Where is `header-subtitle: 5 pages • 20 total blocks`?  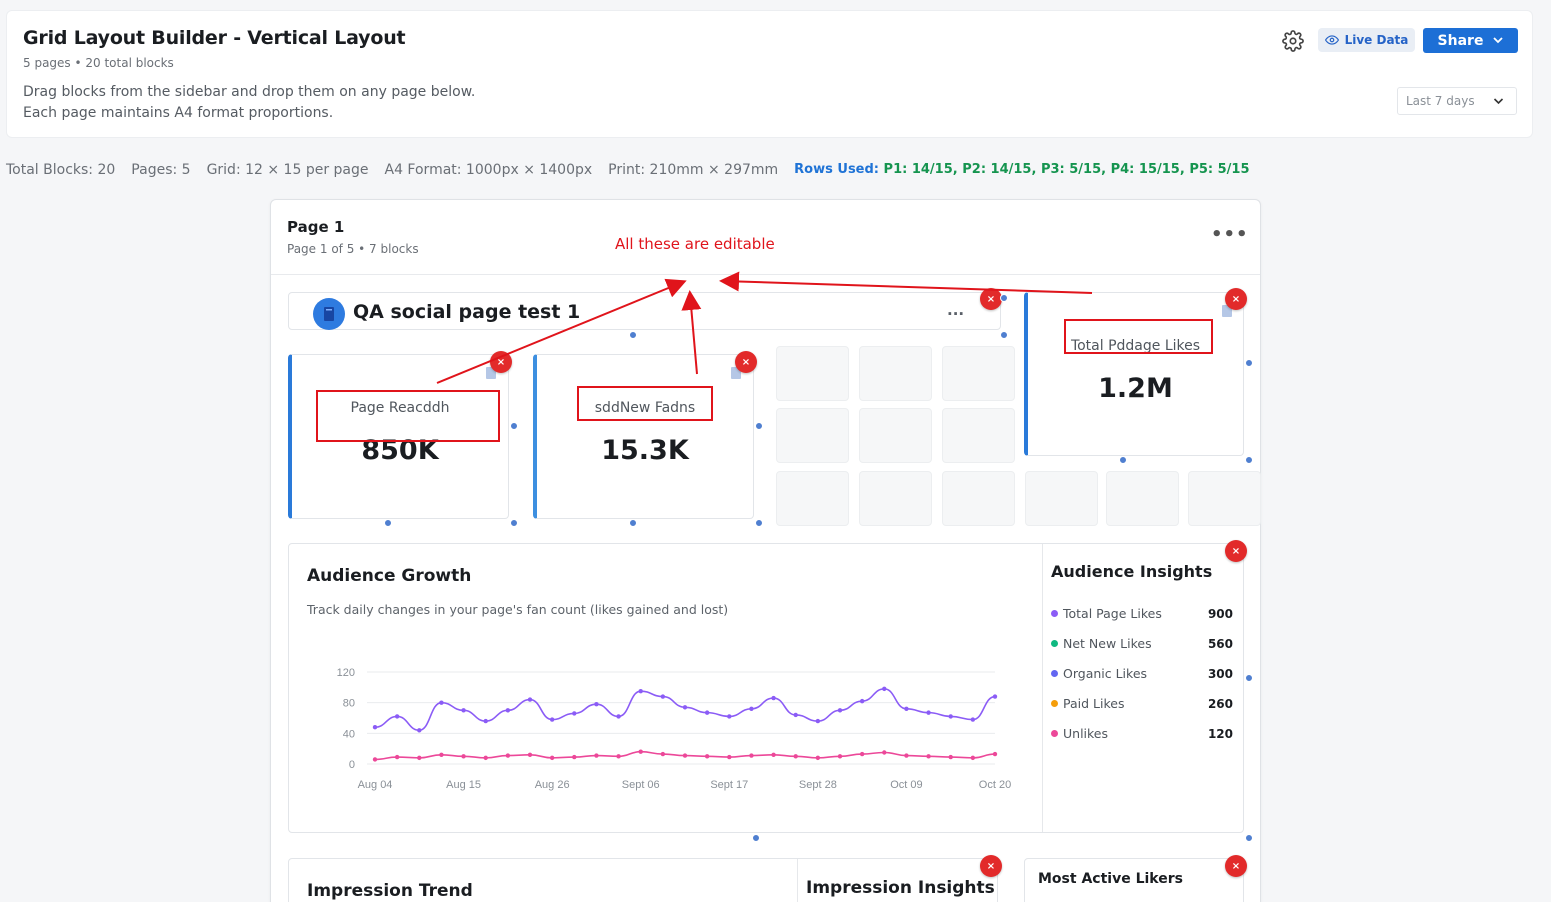 header-subtitle: 5 pages • 20 total blocks is located at coordinates (98, 63).